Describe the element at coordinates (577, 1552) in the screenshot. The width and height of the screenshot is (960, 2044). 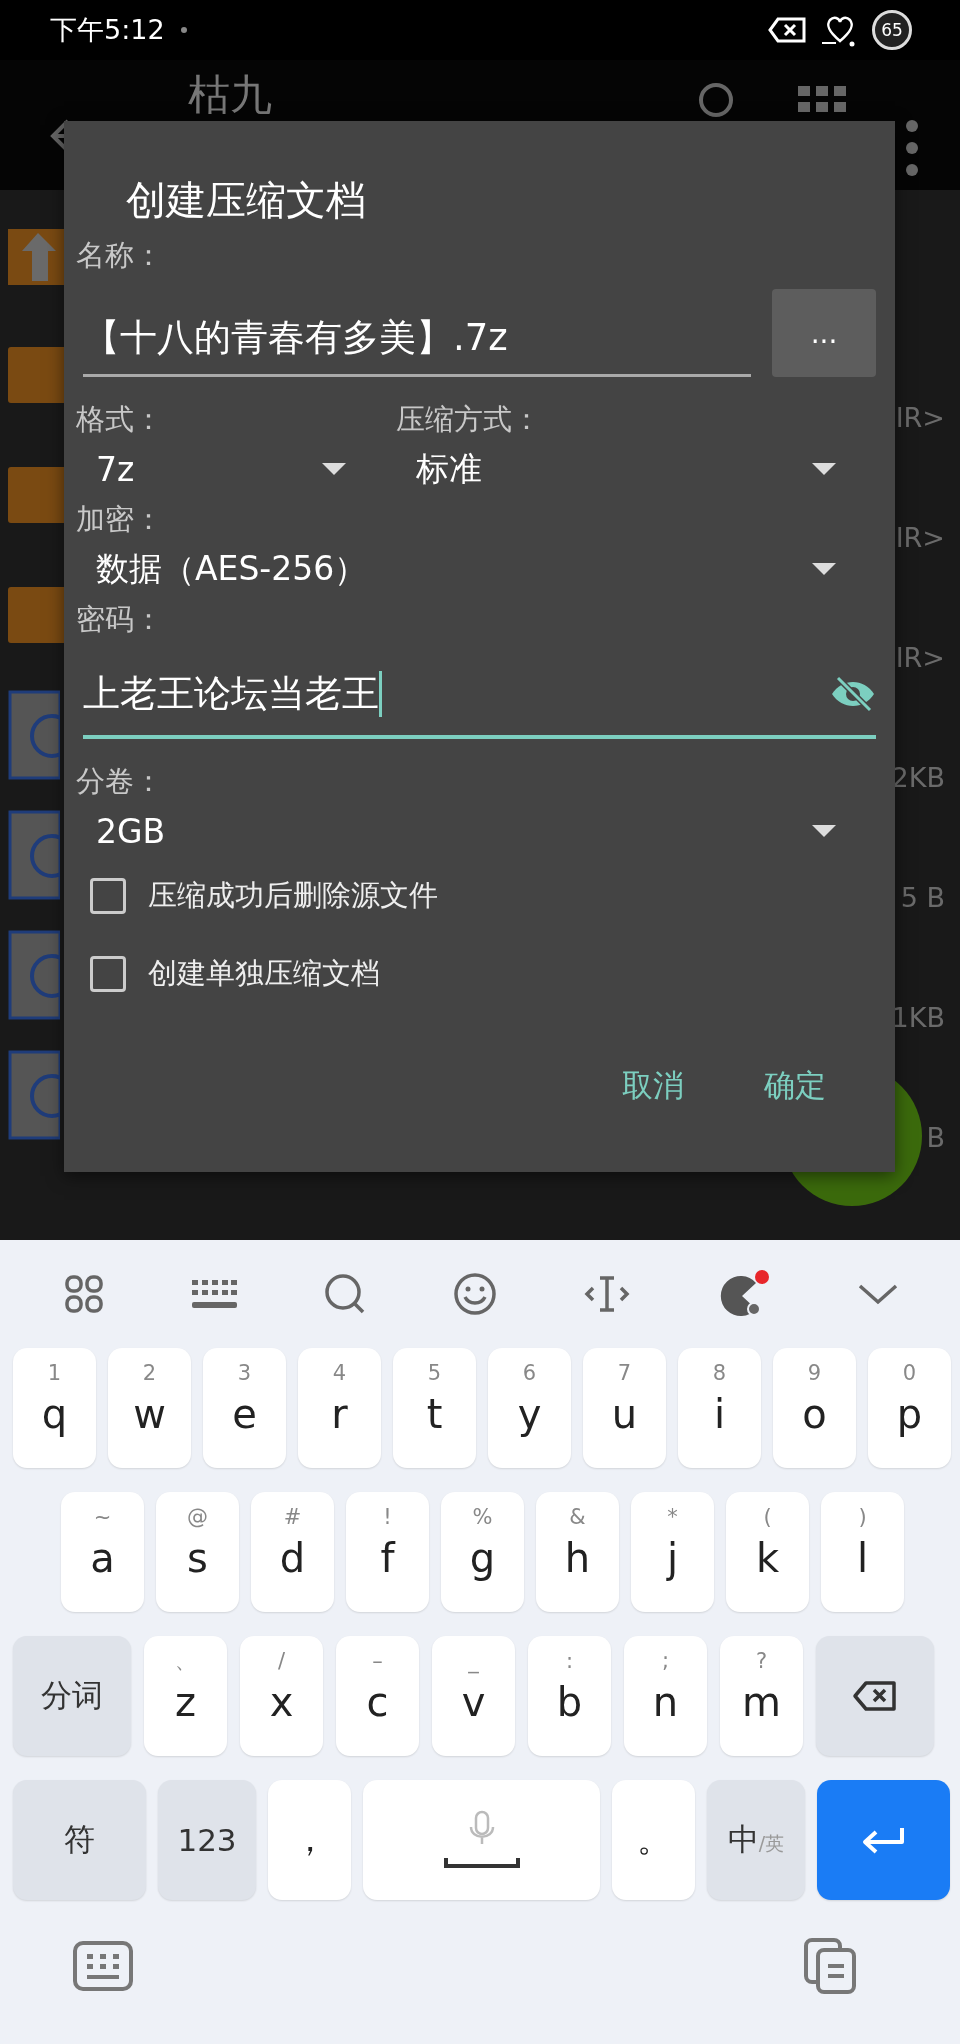
I see `keyboard-key: & h` at that location.